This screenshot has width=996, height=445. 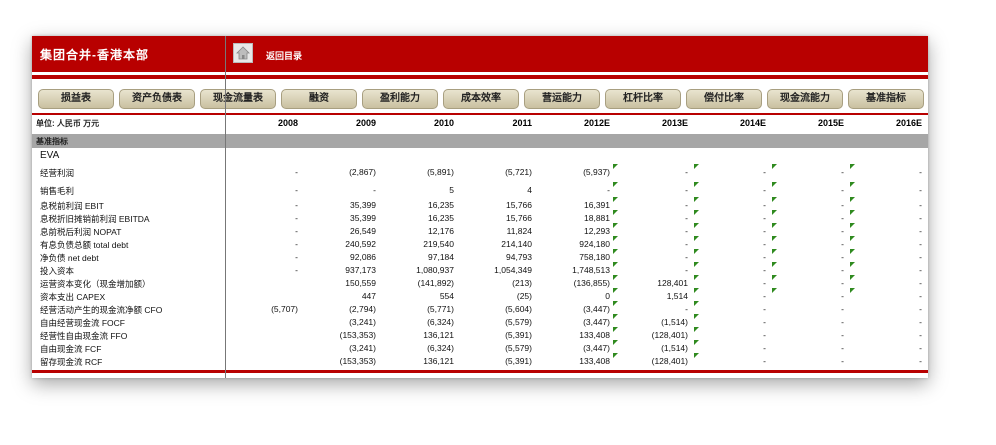 What do you see at coordinates (494, 270) in the screenshot?
I see `table-cell: 1,054,349` at bounding box center [494, 270].